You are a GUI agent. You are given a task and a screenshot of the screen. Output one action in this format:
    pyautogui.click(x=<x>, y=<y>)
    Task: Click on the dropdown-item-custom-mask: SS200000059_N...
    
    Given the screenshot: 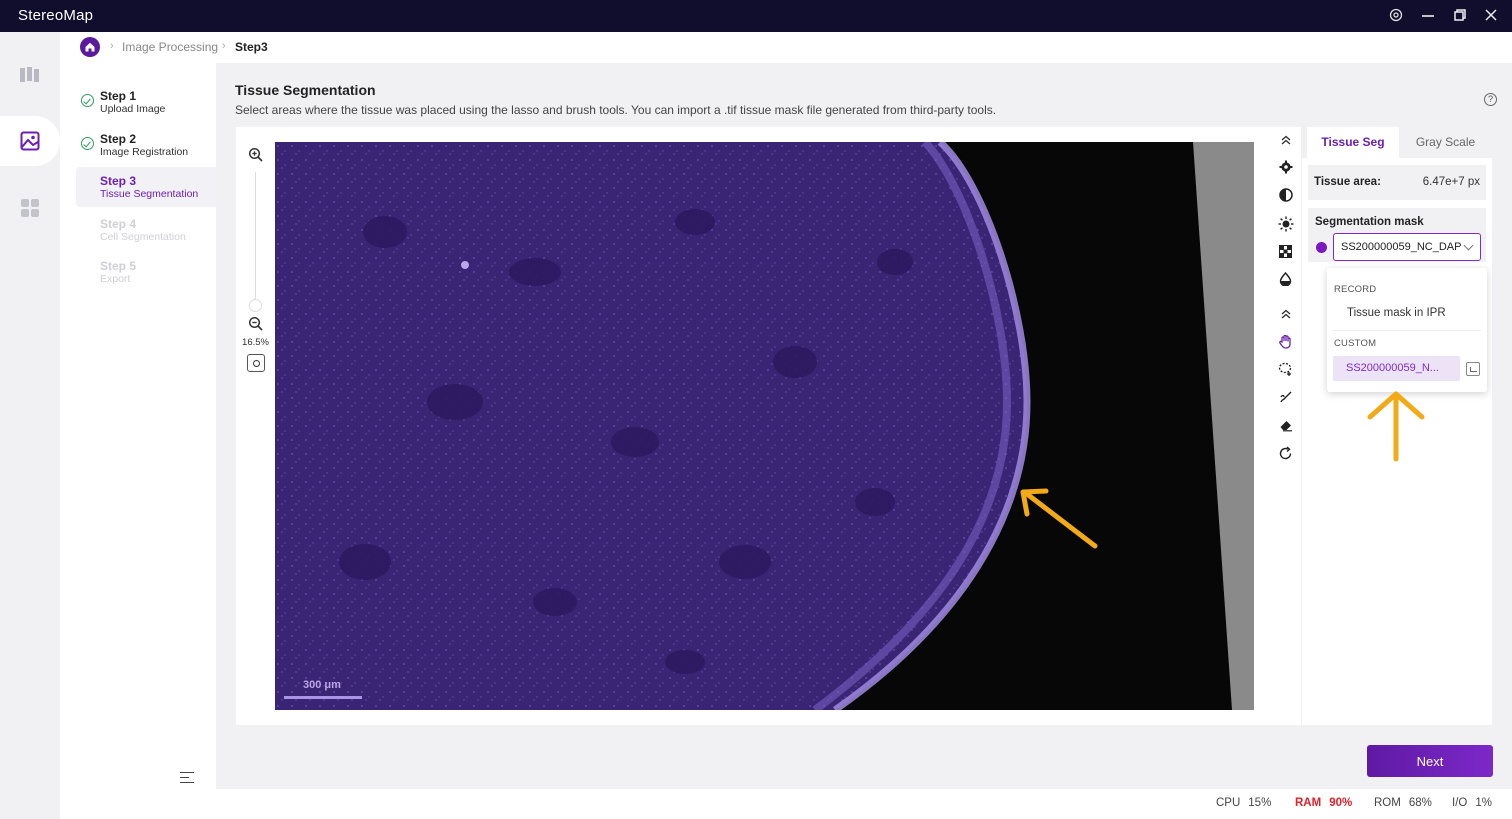 What is the action you would take?
    pyautogui.click(x=1396, y=368)
    